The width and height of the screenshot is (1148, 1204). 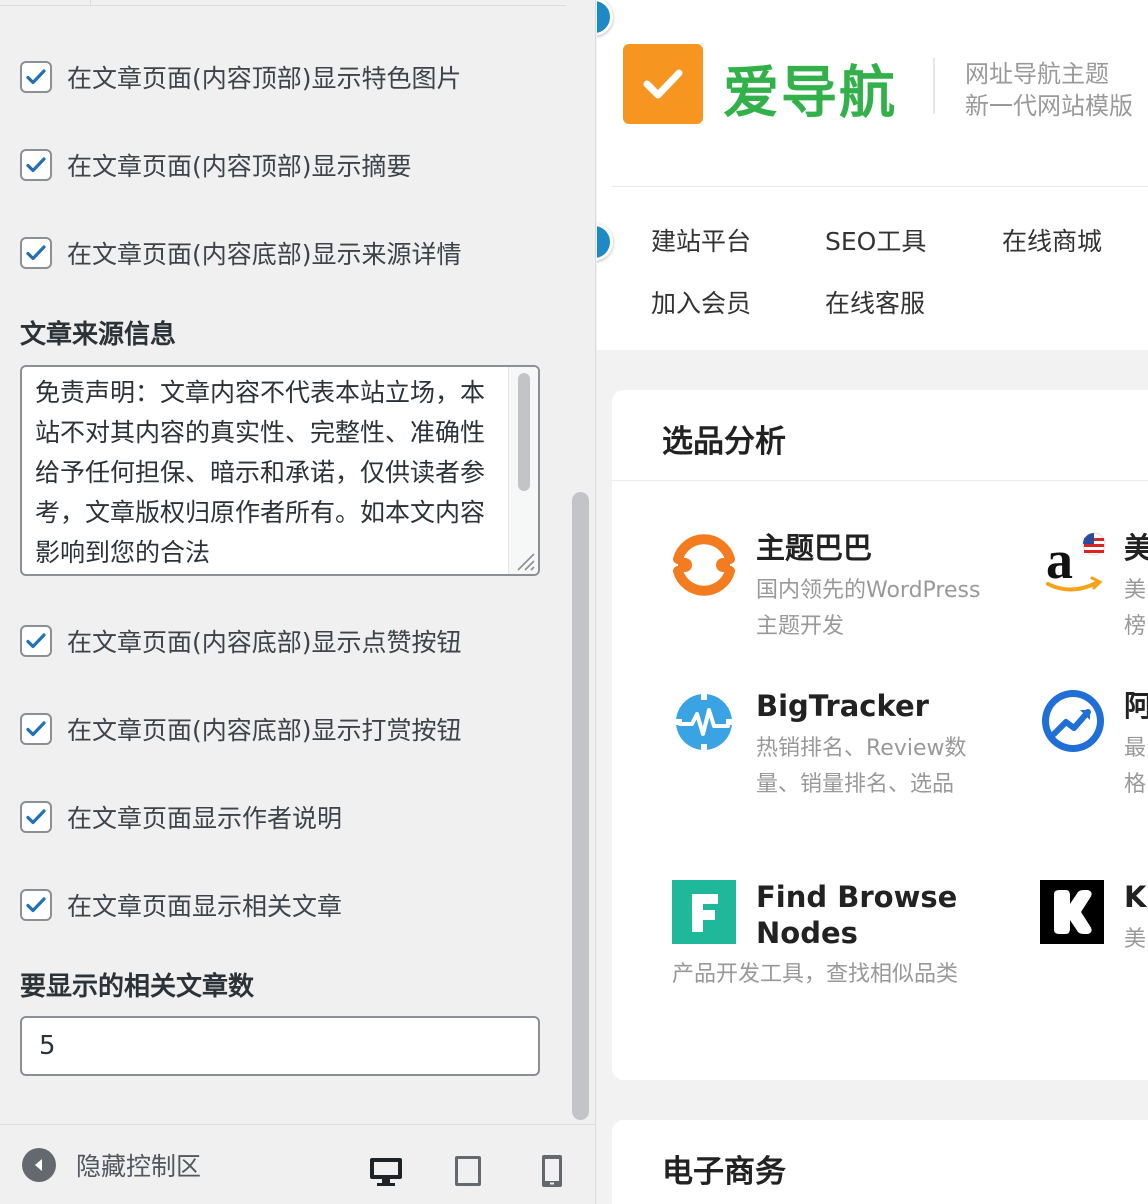 What do you see at coordinates (880, 480) in the screenshot?
I see `section-divider` at bounding box center [880, 480].